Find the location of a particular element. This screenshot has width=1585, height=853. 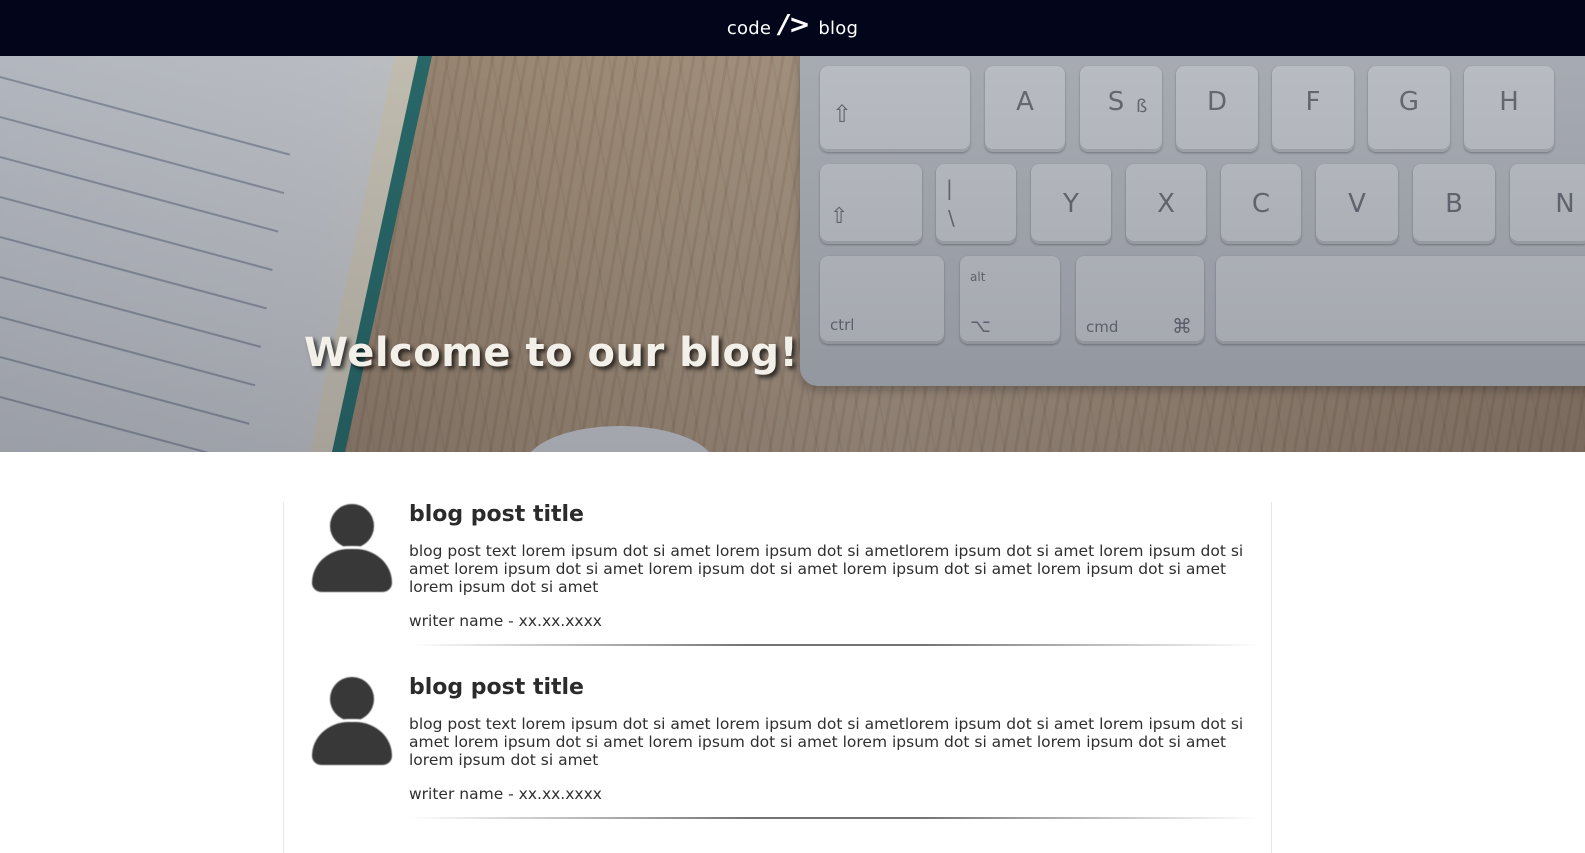

top-navbar: code /> blog is located at coordinates (792, 28).